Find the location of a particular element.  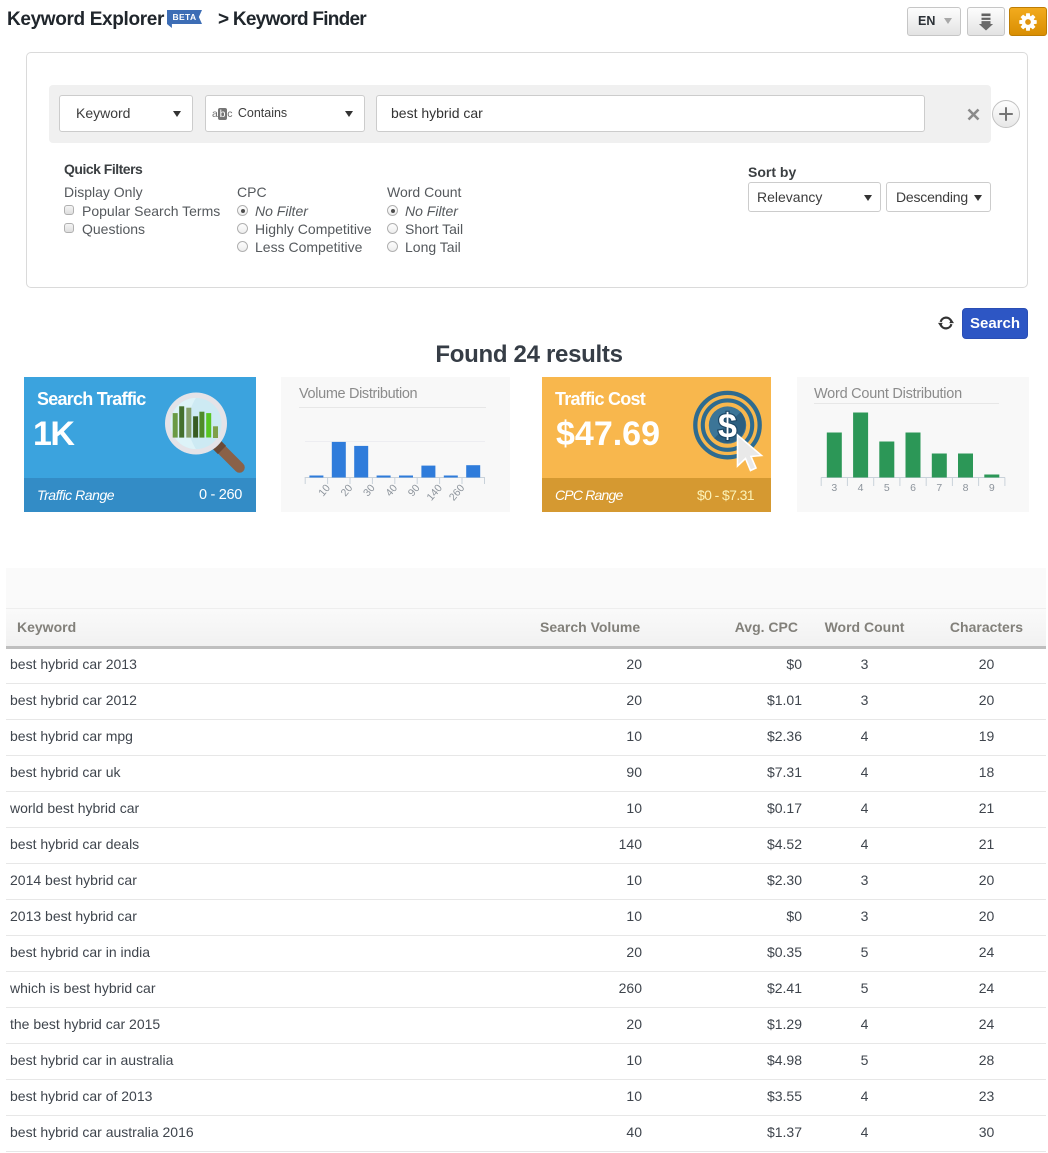

svg-text: 3 is located at coordinates (834, 488).